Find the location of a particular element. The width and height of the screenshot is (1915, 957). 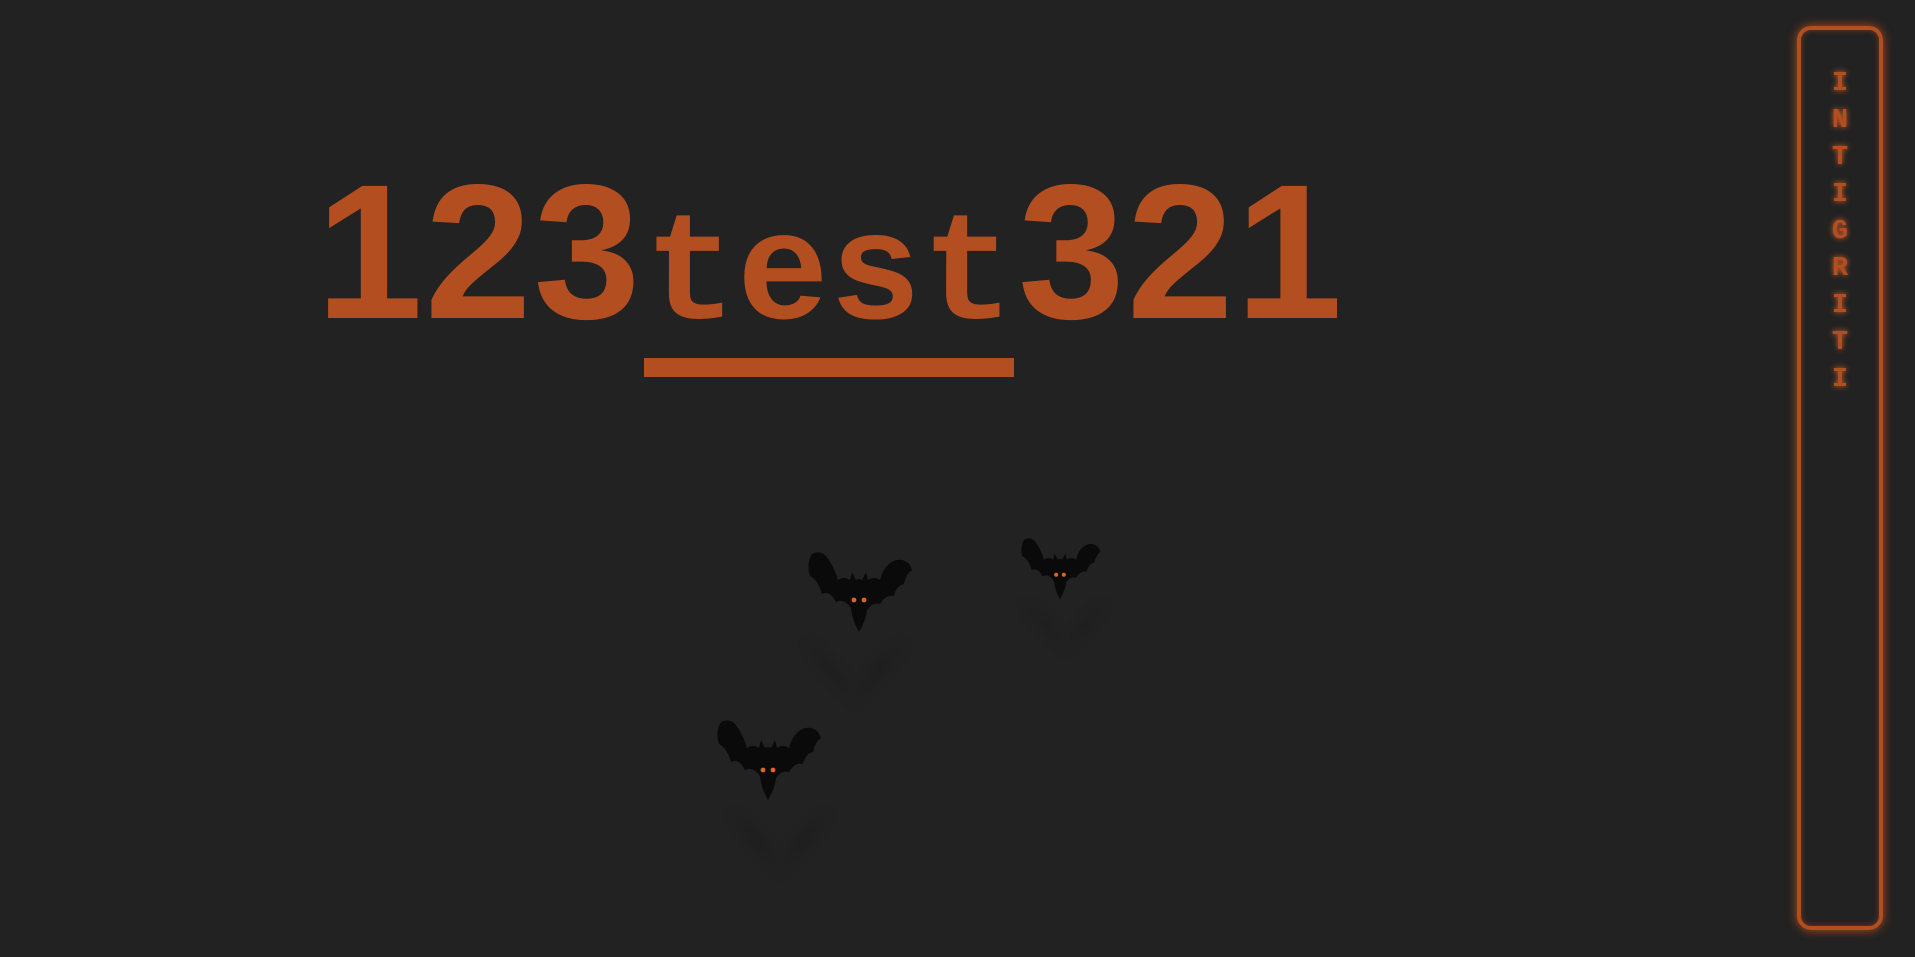

side-letter: G is located at coordinates (1840, 232).